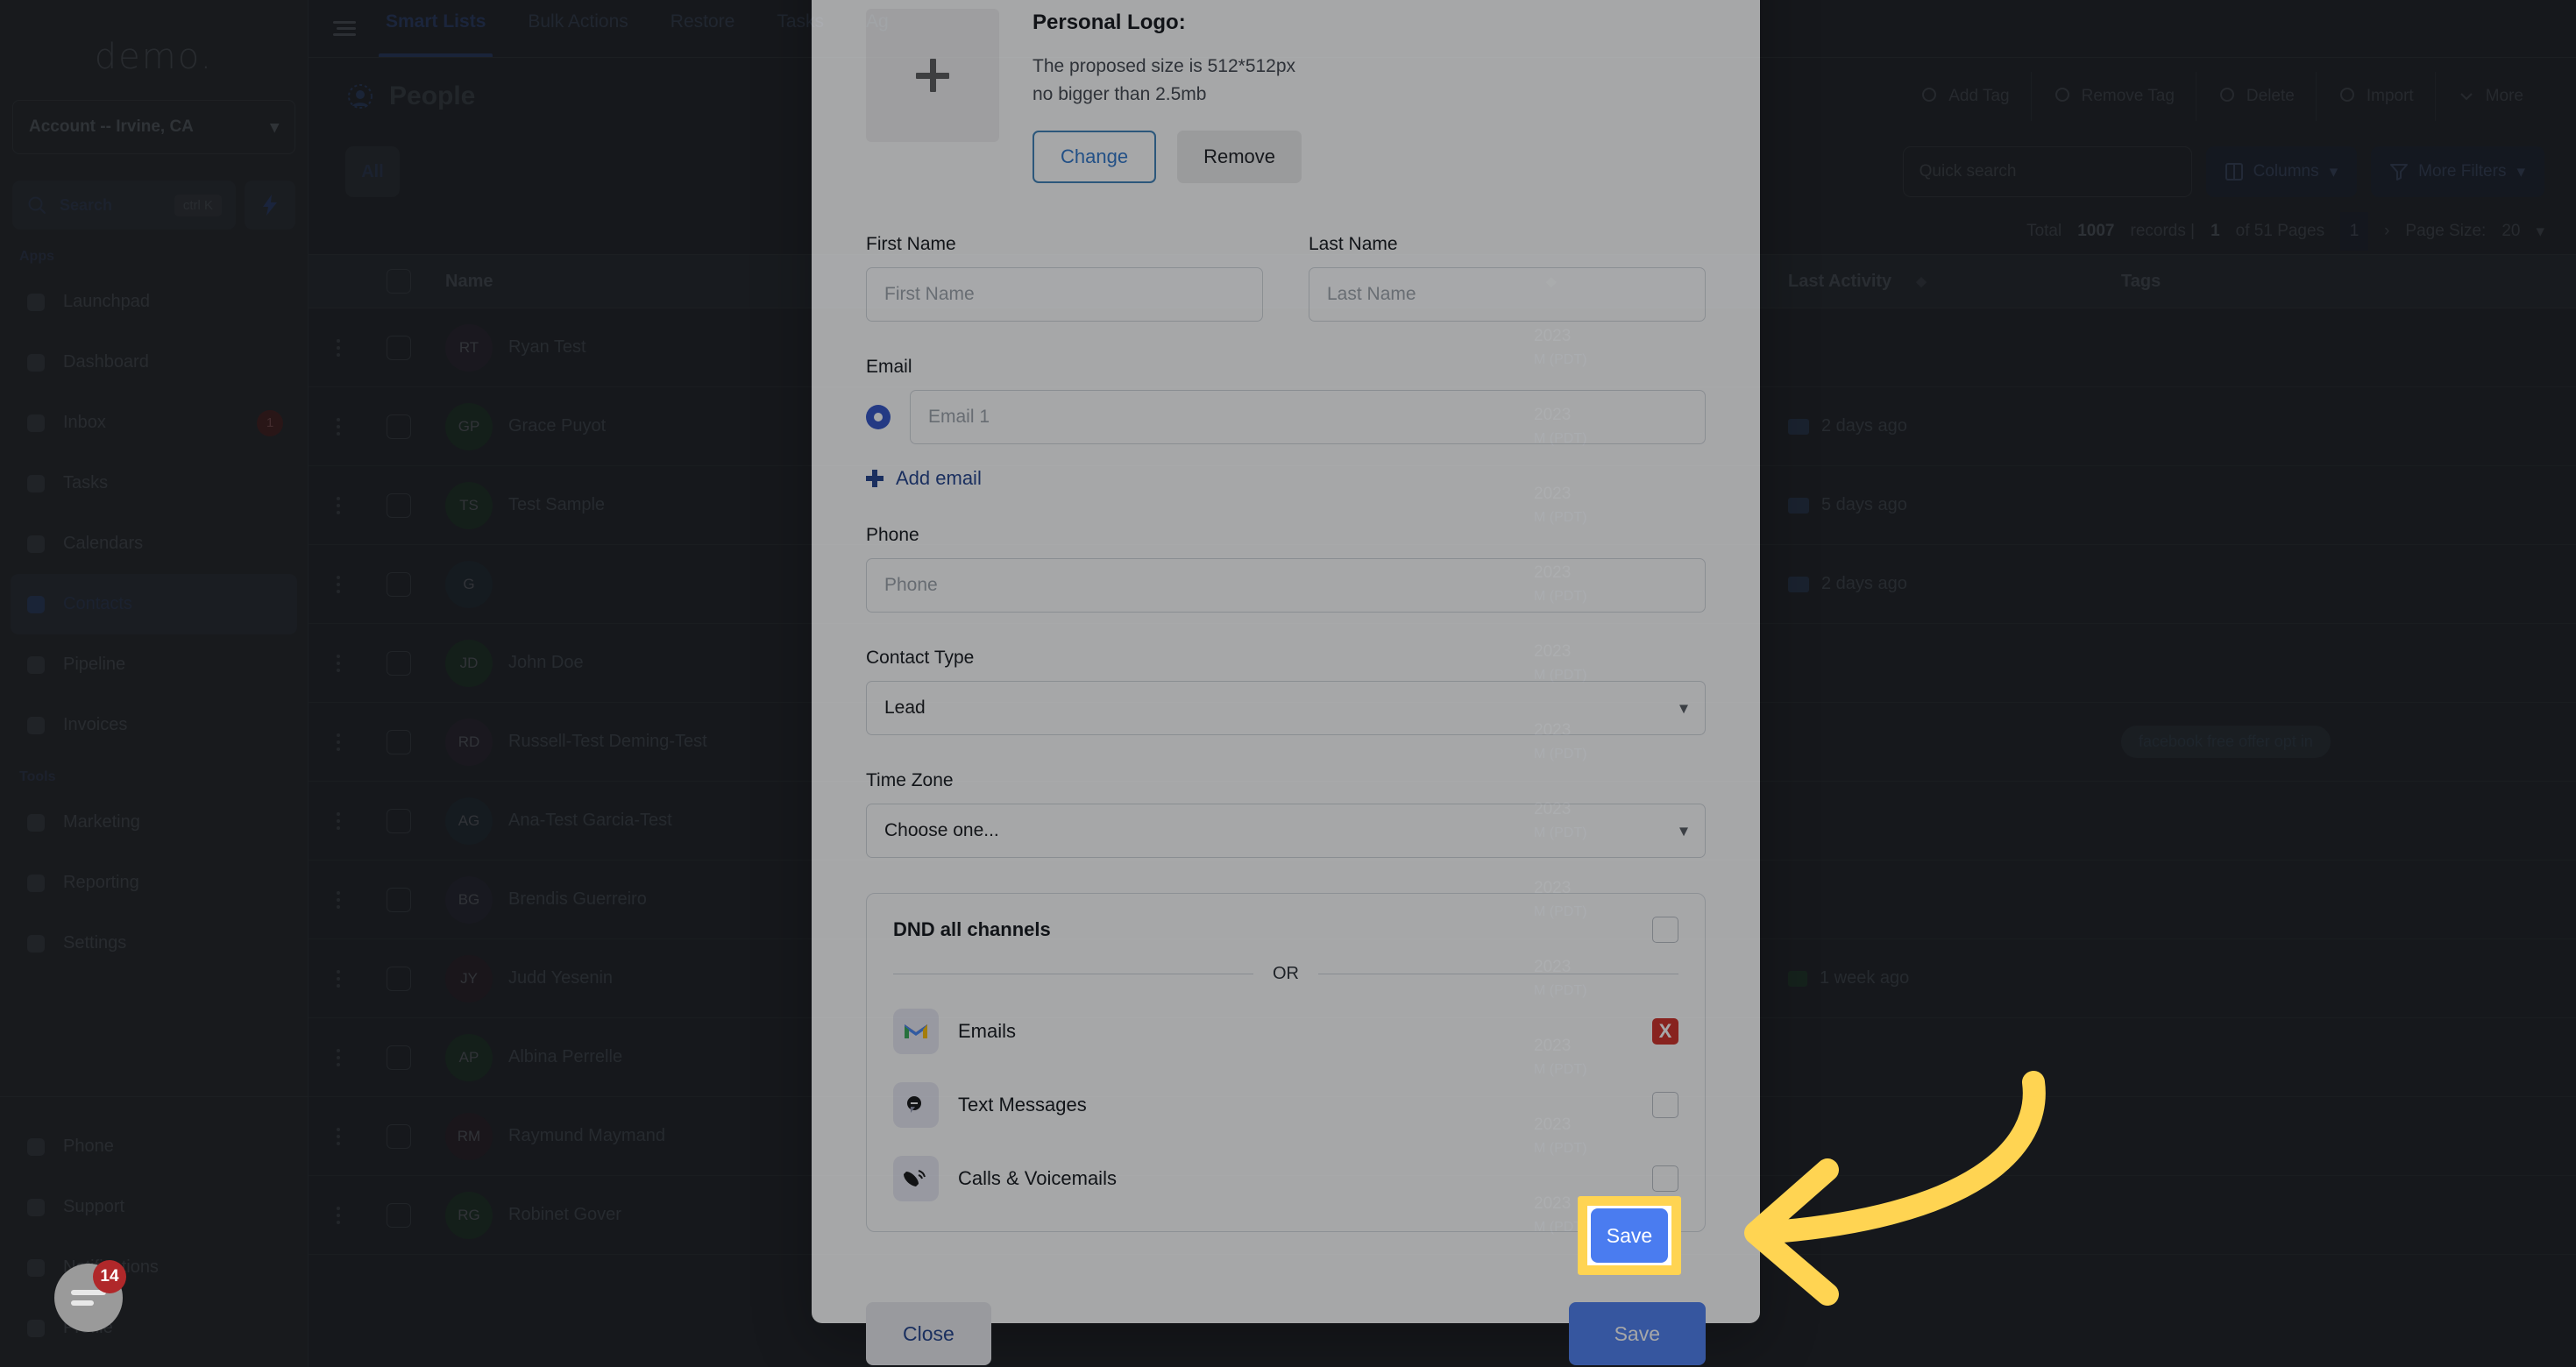 Image resolution: width=2576 pixels, height=1367 pixels. I want to click on add-email-label: Add email, so click(939, 478).